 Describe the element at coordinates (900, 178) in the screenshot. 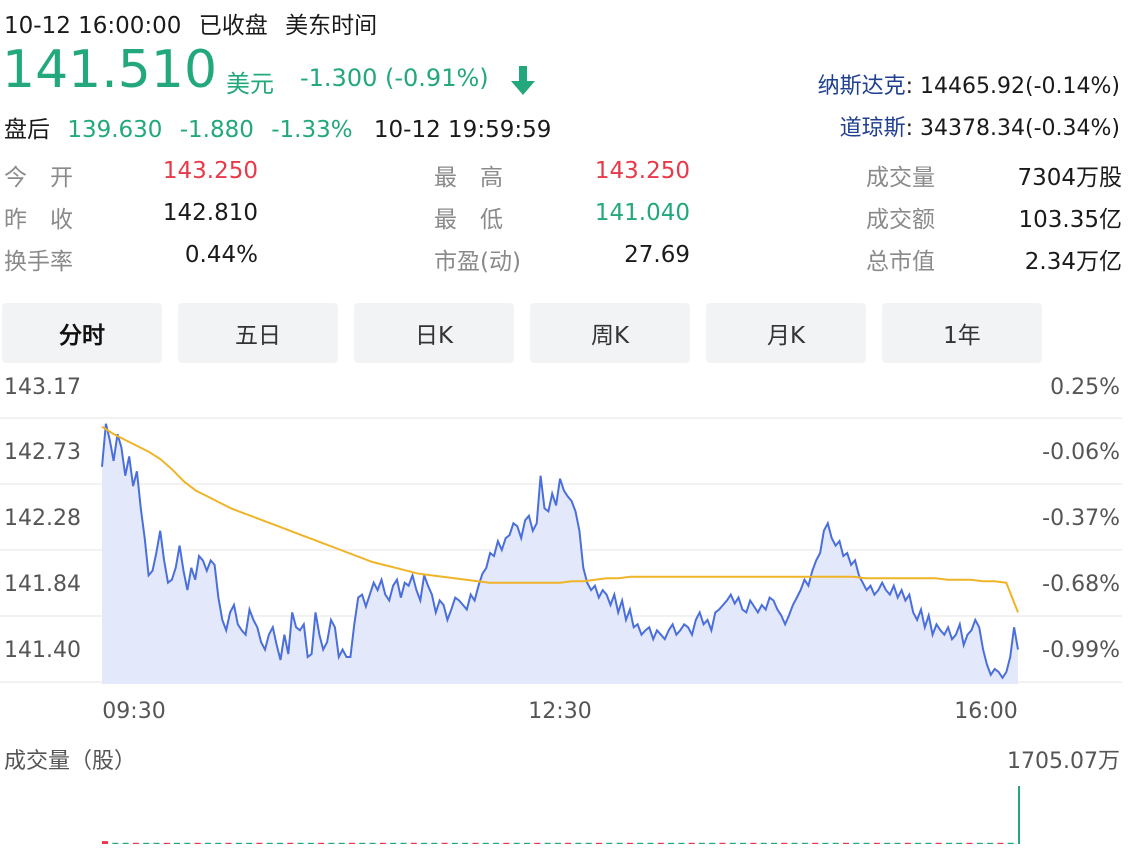

I see `stat-label: 成交量` at that location.